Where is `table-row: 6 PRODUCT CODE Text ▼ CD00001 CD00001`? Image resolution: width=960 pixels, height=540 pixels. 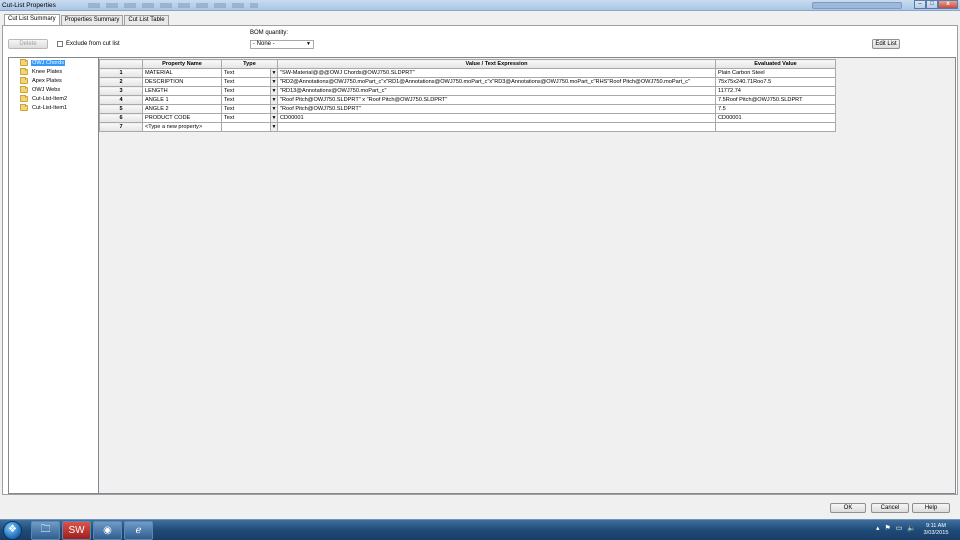
table-row: 6 PRODUCT CODE Text ▼ CD00001 CD00001 is located at coordinates (467, 118).